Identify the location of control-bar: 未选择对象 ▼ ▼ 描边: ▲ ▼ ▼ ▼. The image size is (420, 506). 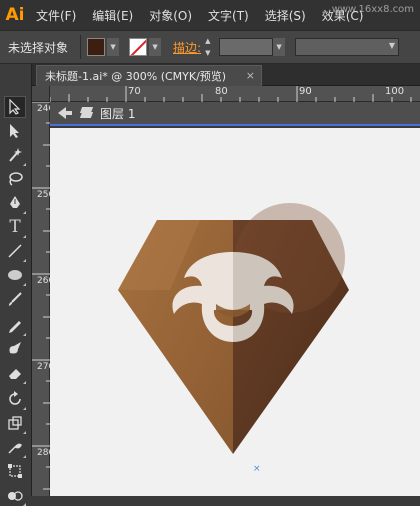
(210, 47).